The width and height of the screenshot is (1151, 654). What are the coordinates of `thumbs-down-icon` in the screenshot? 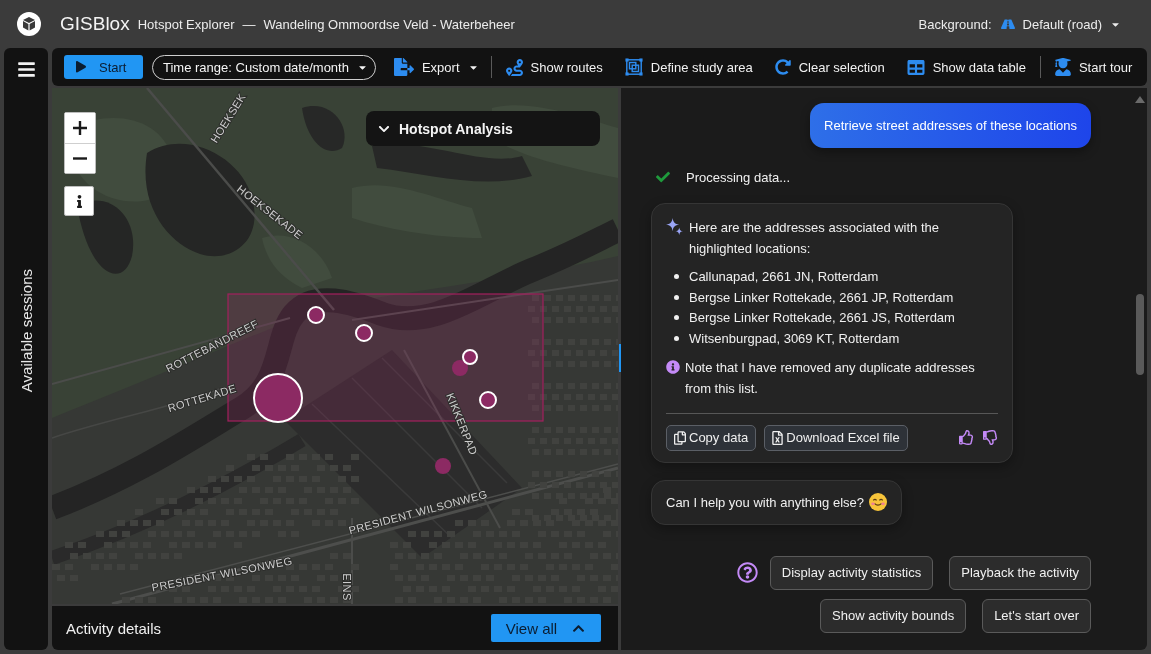 It's located at (990, 438).